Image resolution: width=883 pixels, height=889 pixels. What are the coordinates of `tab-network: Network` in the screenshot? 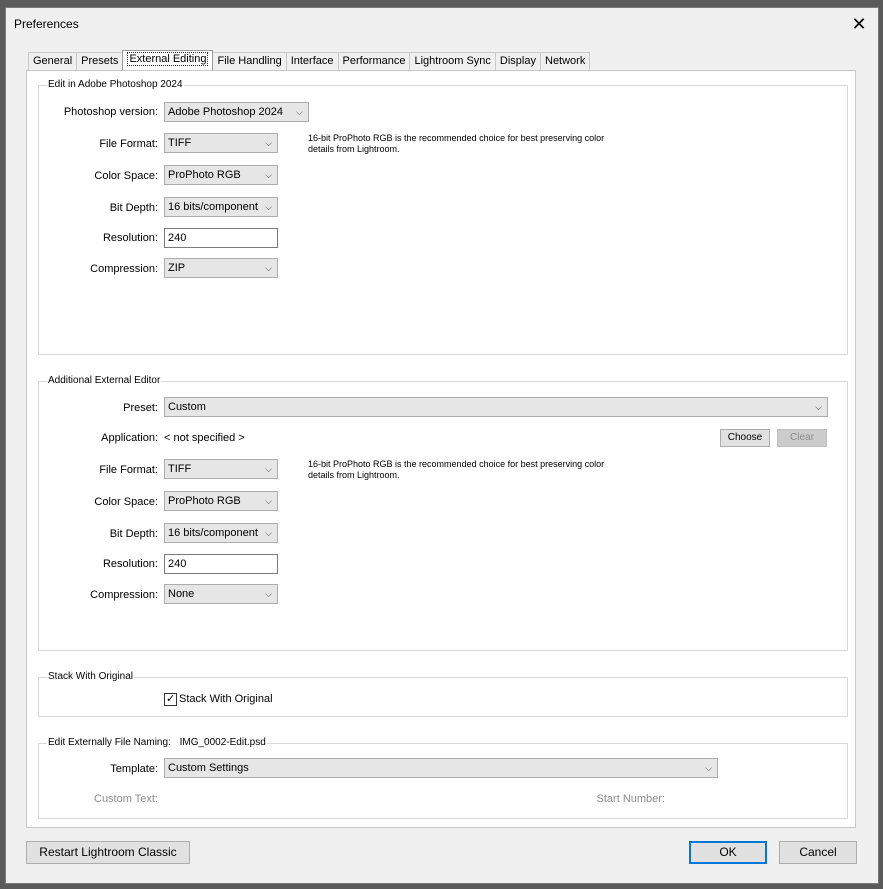 It's located at (565, 61).